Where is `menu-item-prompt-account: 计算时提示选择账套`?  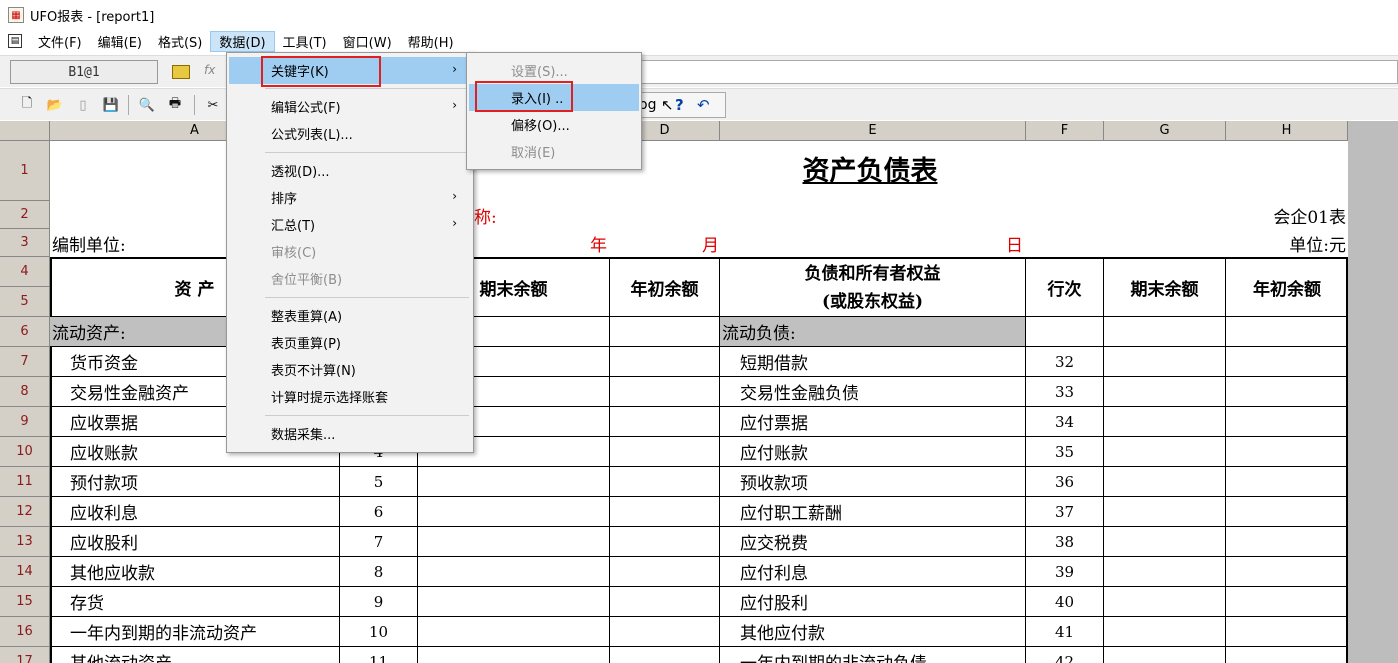 menu-item-prompt-account: 计算时提示选择账套 is located at coordinates (350, 396).